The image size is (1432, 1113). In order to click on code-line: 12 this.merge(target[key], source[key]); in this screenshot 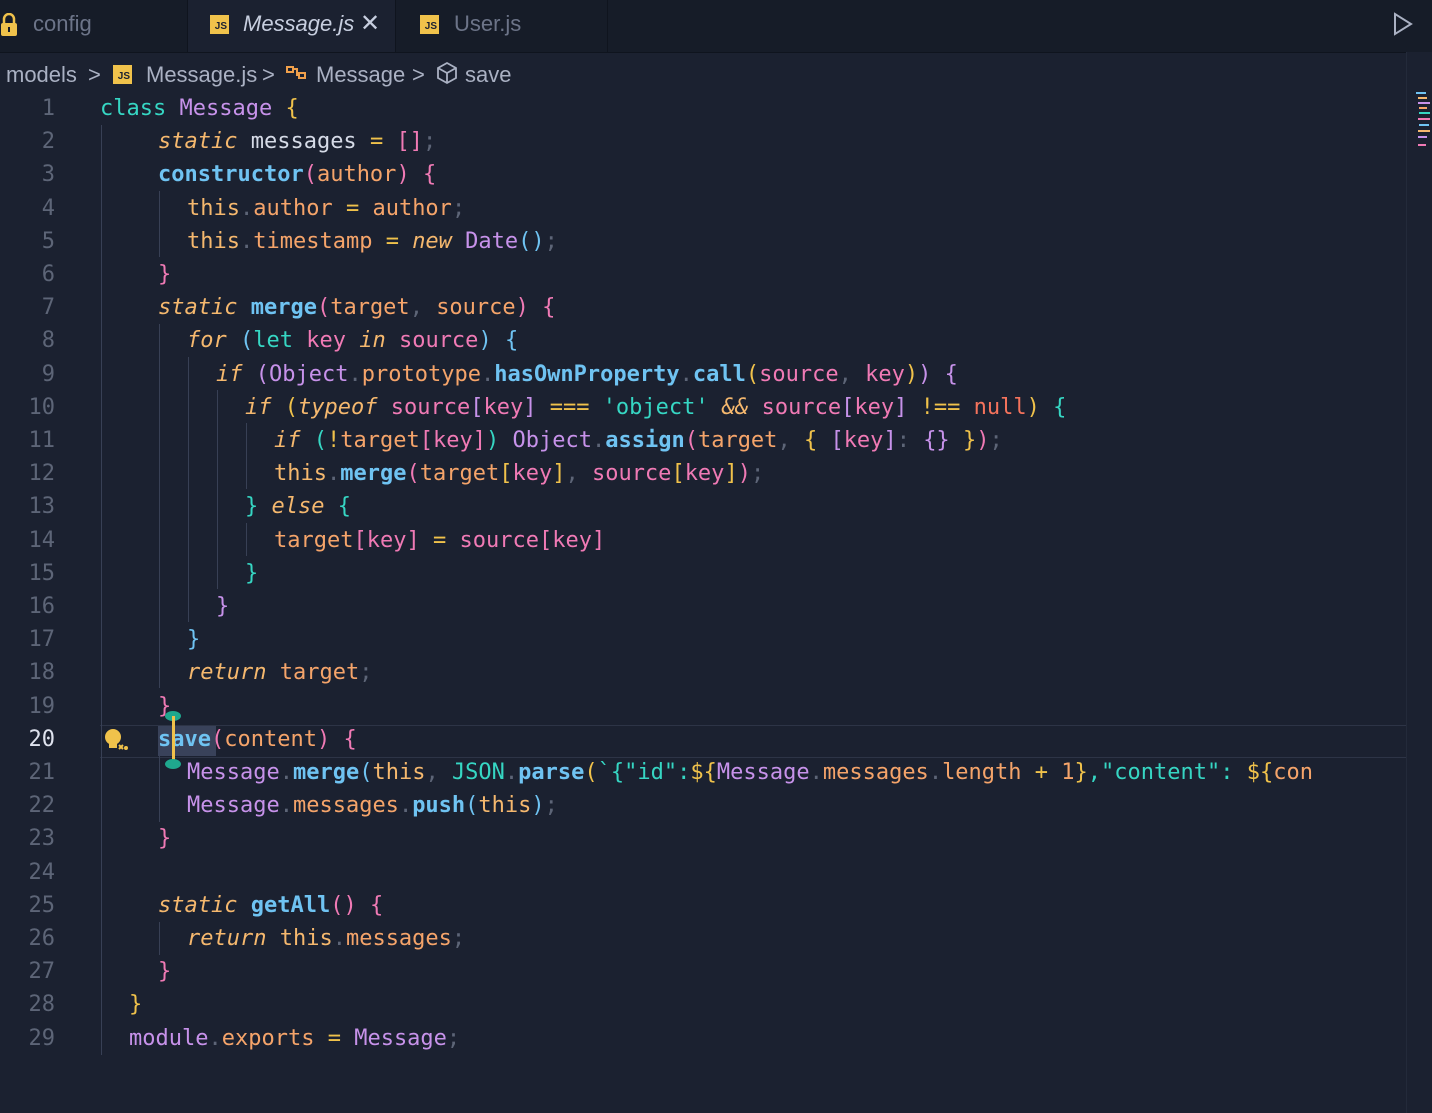, I will do `click(703, 473)`.